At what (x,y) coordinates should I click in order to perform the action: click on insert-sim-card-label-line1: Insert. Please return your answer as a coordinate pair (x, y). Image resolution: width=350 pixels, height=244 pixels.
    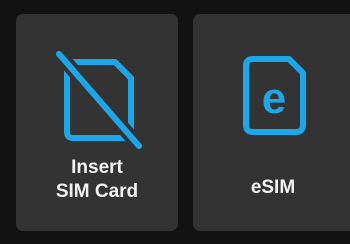
    Looking at the image, I should click on (97, 167).